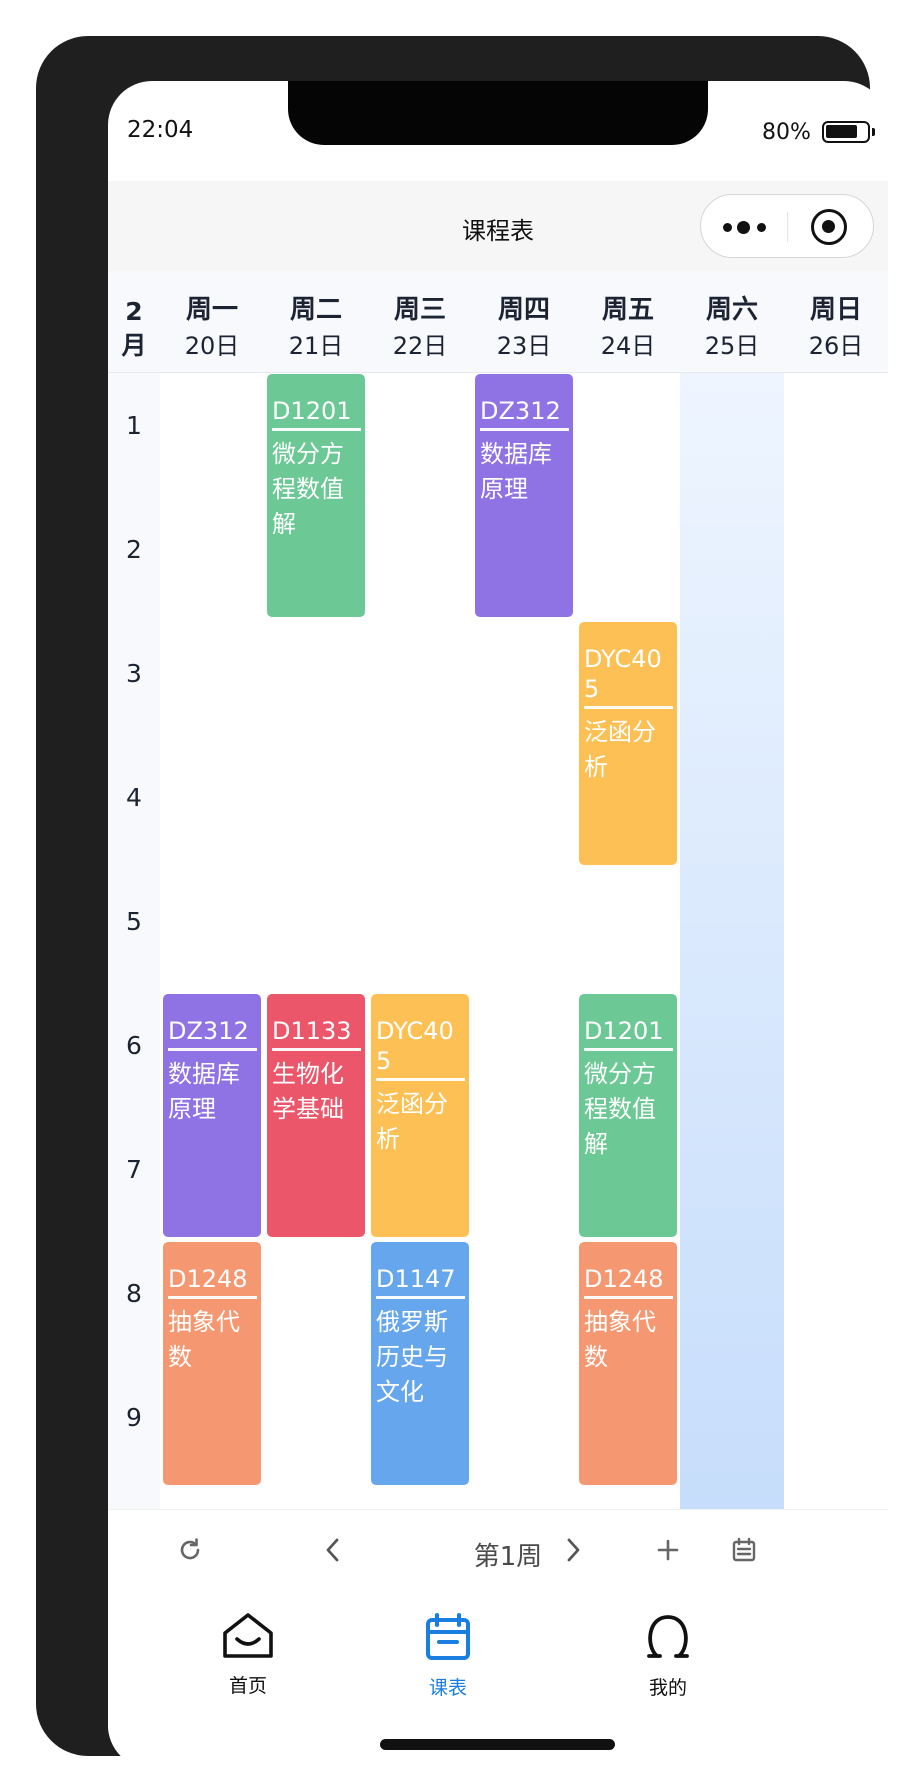 The image size is (906, 1792). Describe the element at coordinates (134, 1417) in the screenshot. I see `period-number: 9` at that location.